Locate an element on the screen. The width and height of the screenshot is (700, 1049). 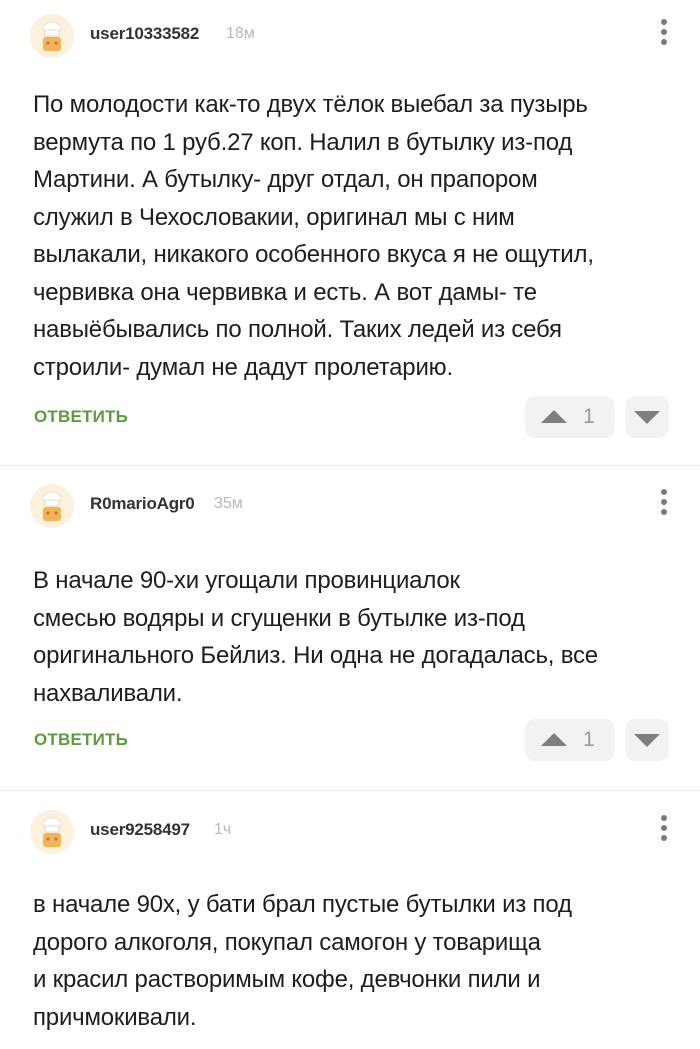
username: user10333582 is located at coordinates (144, 34).